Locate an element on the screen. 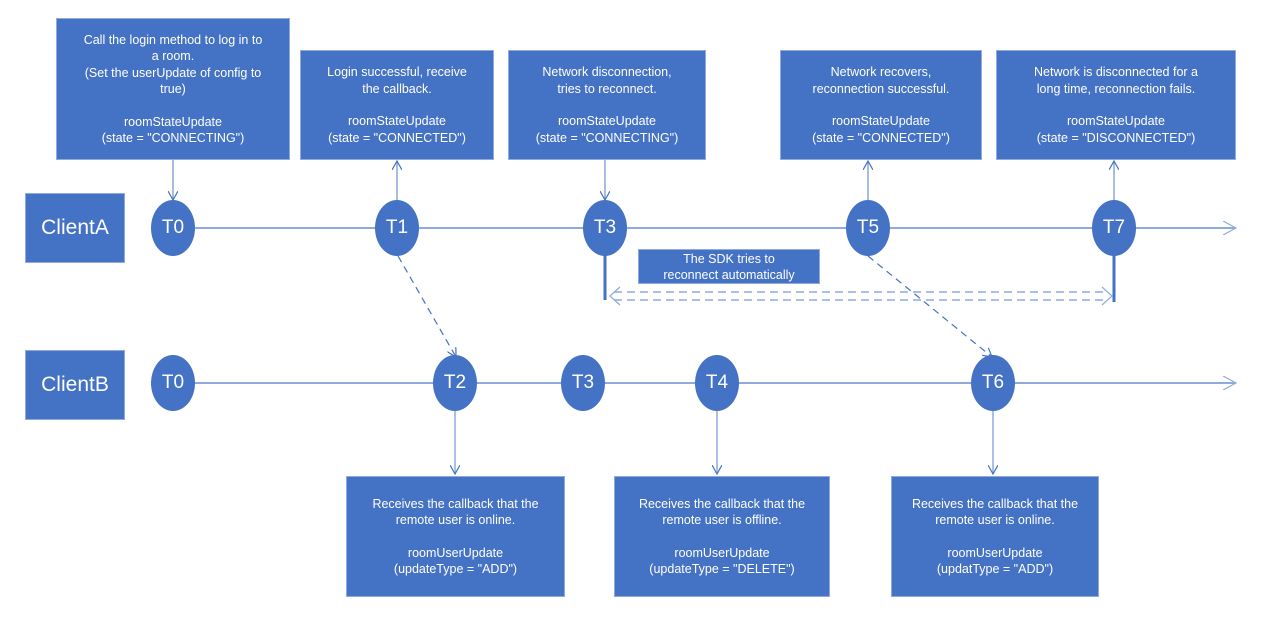 This screenshot has width=1263, height=620. client-b-label: ClientB is located at coordinates (75, 385).